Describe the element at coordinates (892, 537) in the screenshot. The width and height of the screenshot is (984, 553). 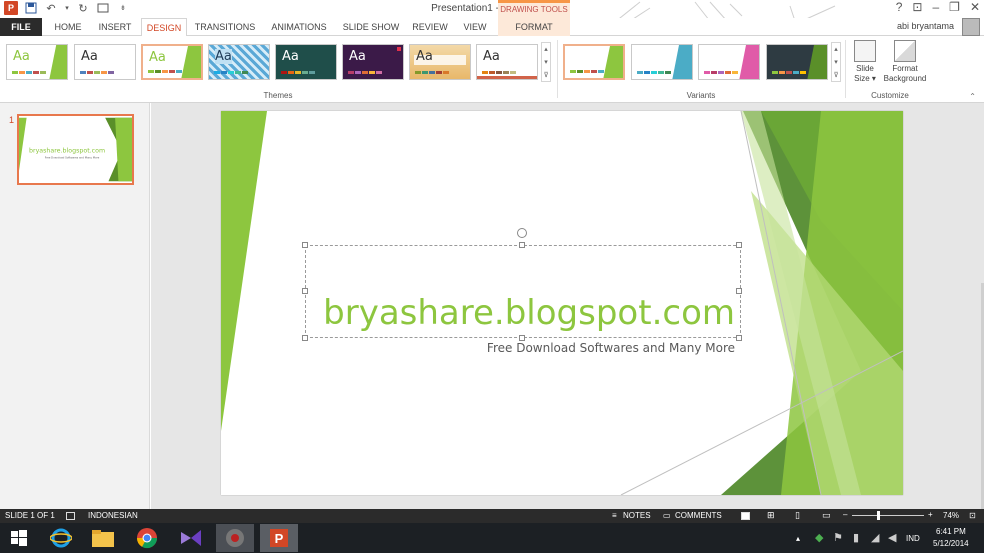
I see `volume-icon: ◀` at that location.